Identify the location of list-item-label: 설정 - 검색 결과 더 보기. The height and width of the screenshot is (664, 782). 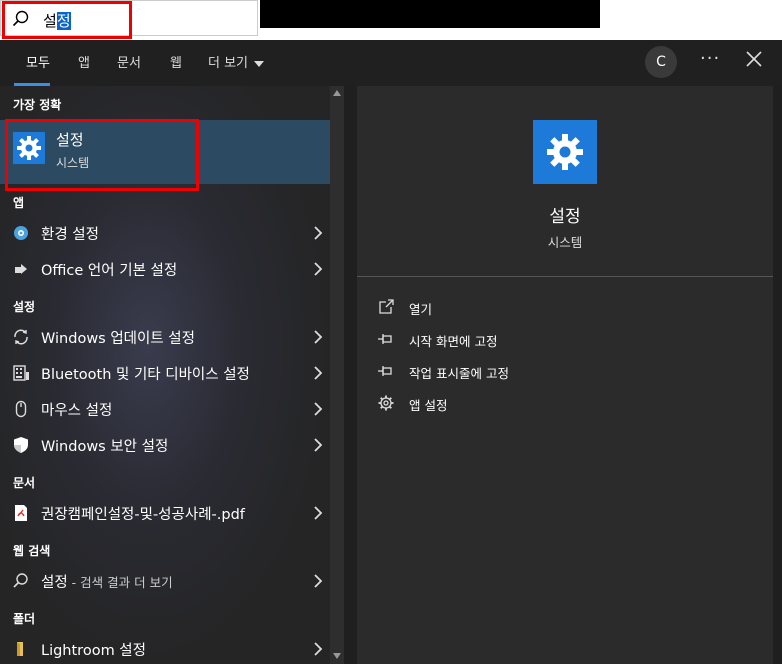
(107, 581).